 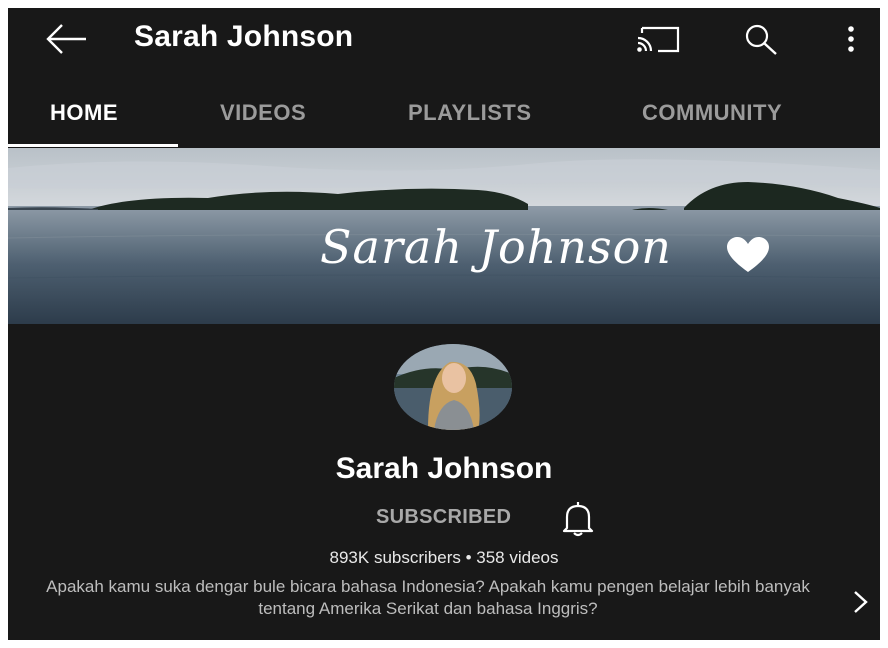 I want to click on channel-tabs: HOME VIDEOS PLAYLISTS COMMUNITY, so click(x=444, y=114).